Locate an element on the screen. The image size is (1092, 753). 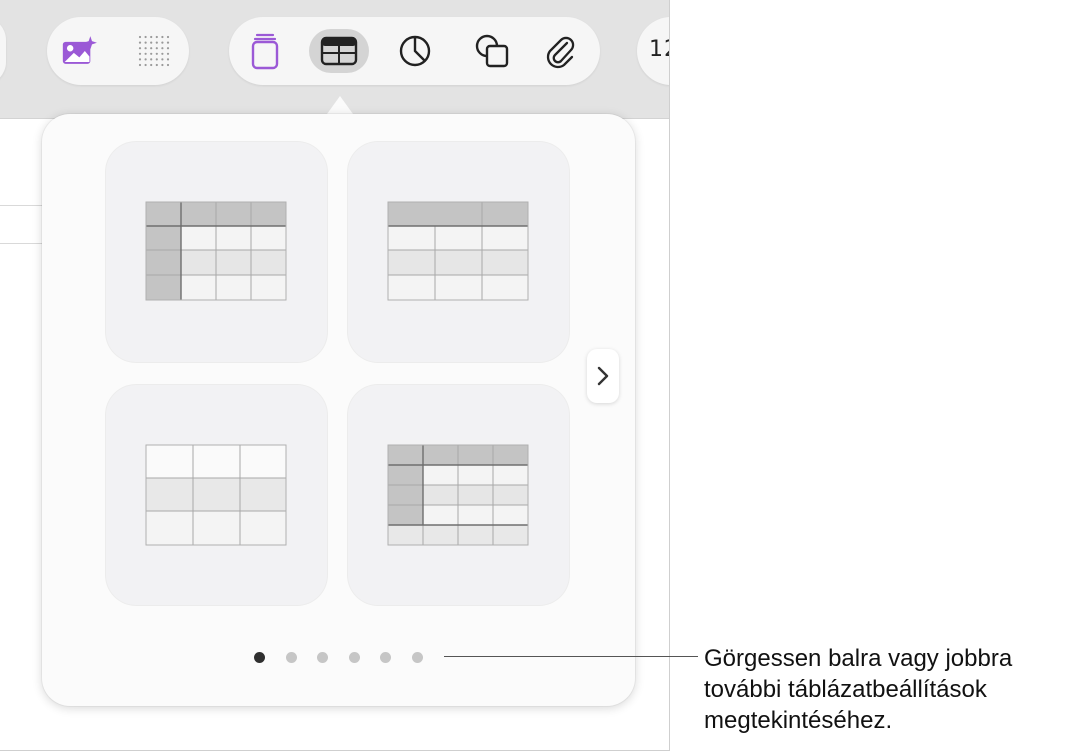
grid-button is located at coordinates (154, 51).